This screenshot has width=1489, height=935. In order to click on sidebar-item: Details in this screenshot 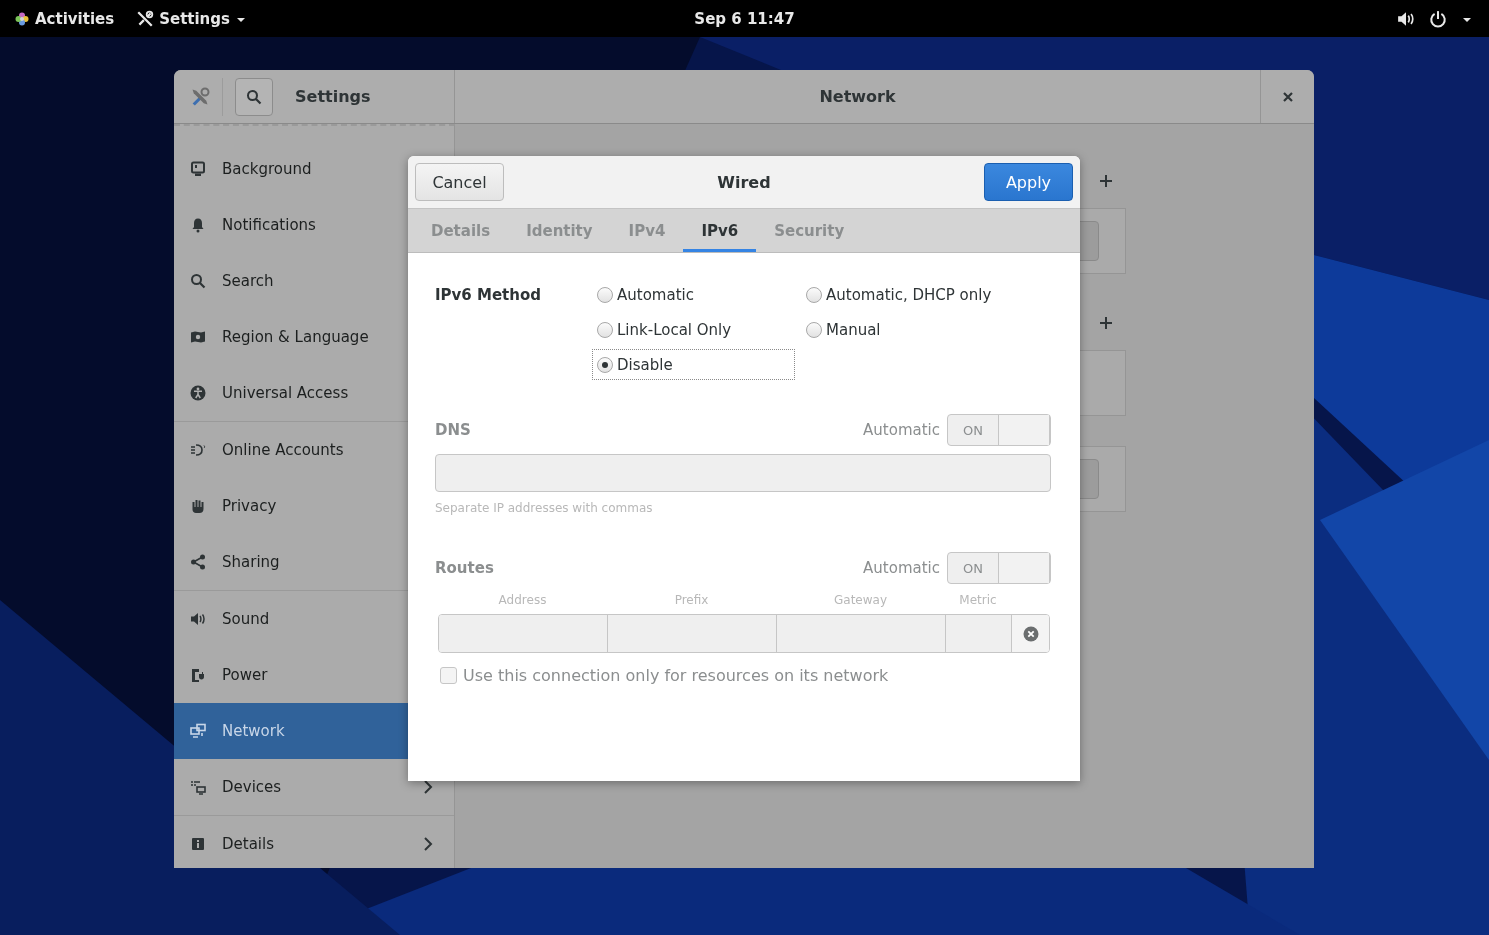, I will do `click(314, 842)`.